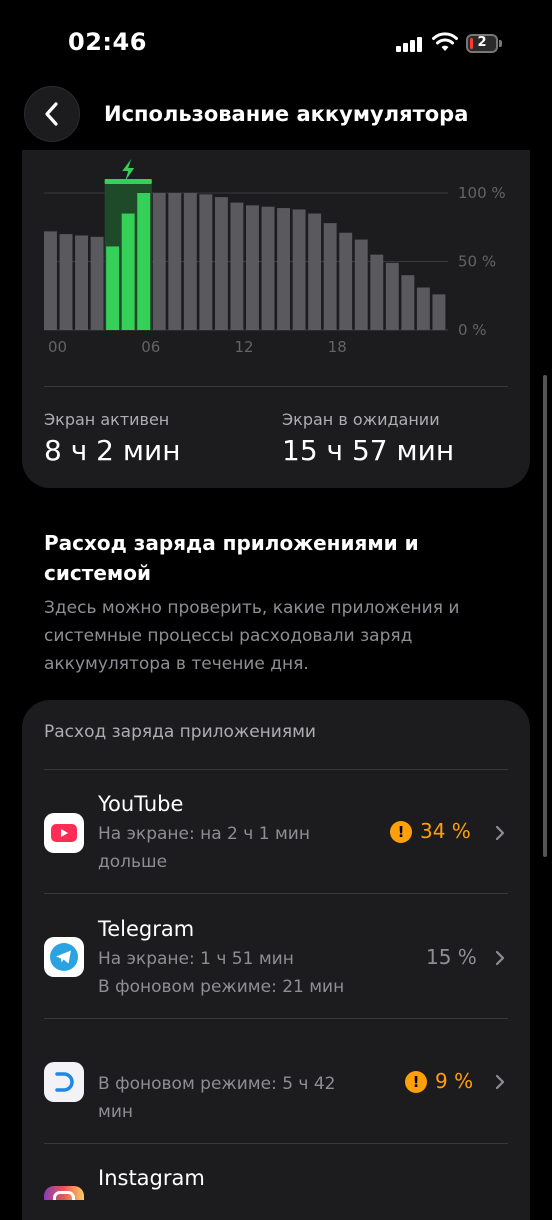 Image resolution: width=552 pixels, height=1220 pixels. I want to click on battery-level: 2, so click(482, 42).